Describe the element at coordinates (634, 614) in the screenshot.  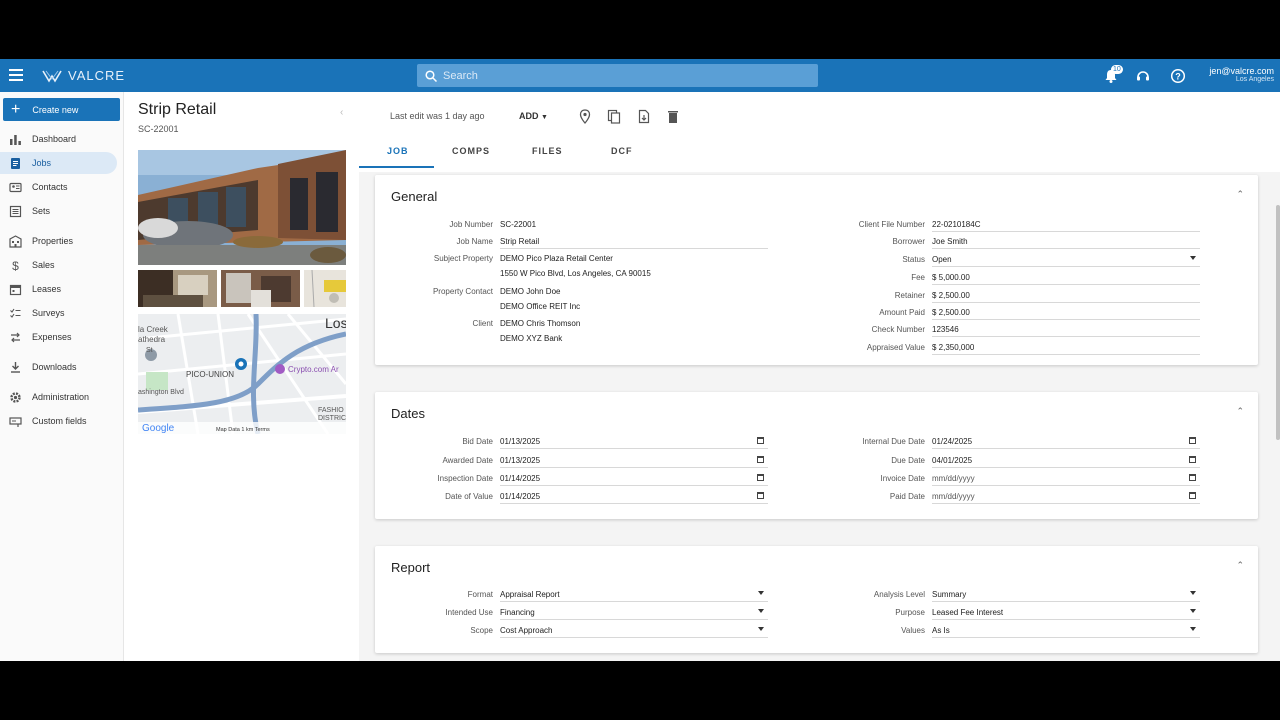
I see `intended-use-select: Financing` at that location.